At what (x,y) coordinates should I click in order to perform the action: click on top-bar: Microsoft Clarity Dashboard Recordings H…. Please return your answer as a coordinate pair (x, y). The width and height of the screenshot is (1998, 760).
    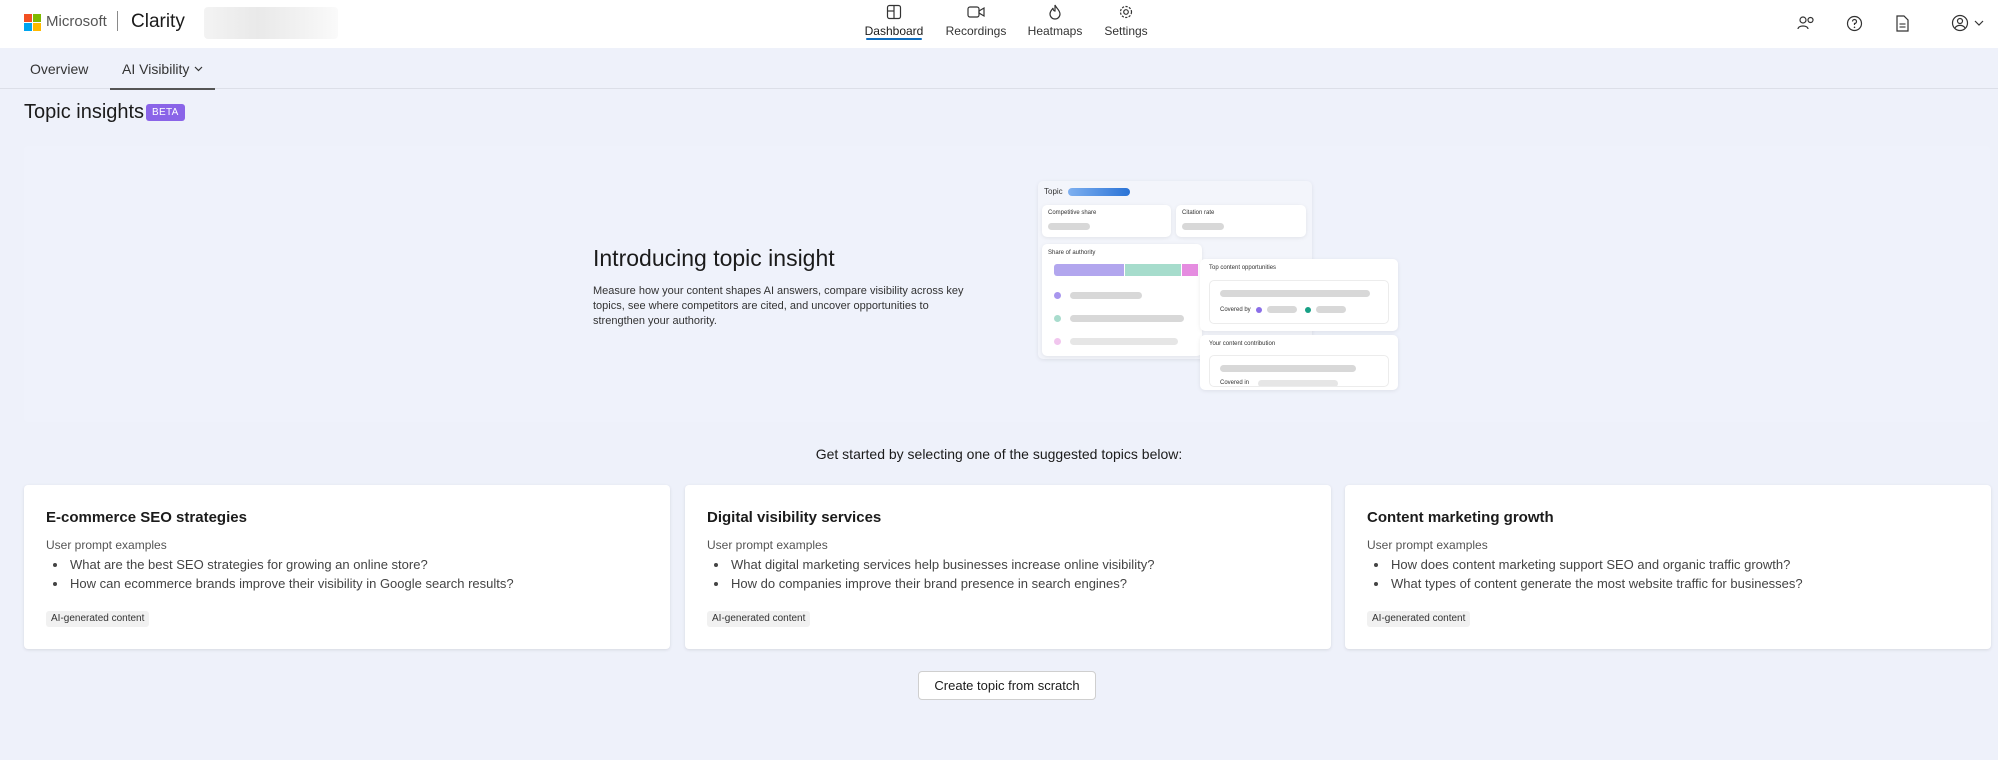
    Looking at the image, I should click on (999, 24).